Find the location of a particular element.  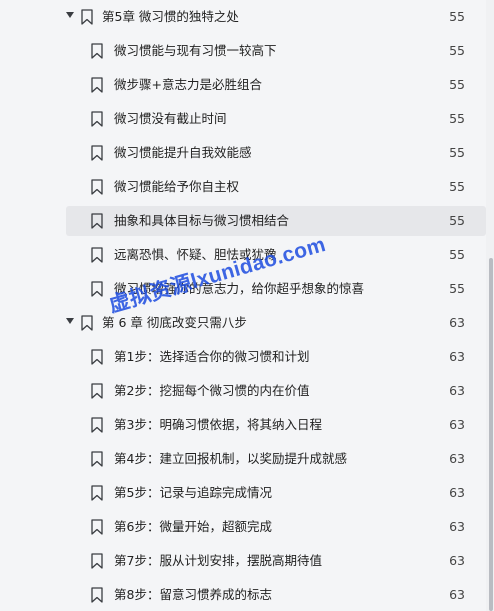

scrollbar is located at coordinates (490, 305).